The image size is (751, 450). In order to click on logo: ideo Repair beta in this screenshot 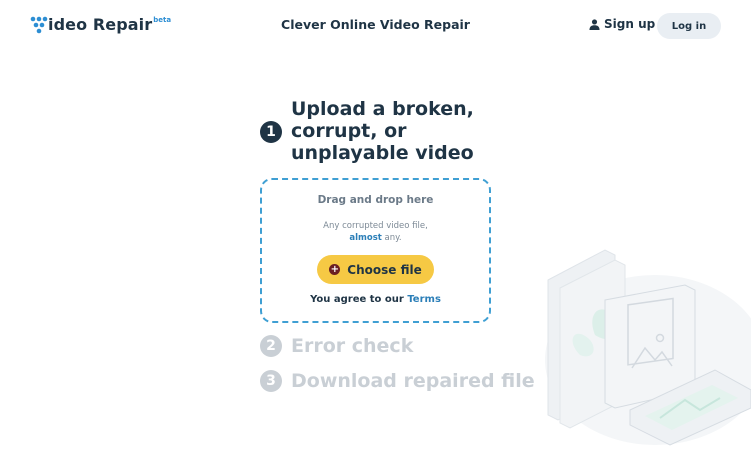, I will do `click(100, 25)`.